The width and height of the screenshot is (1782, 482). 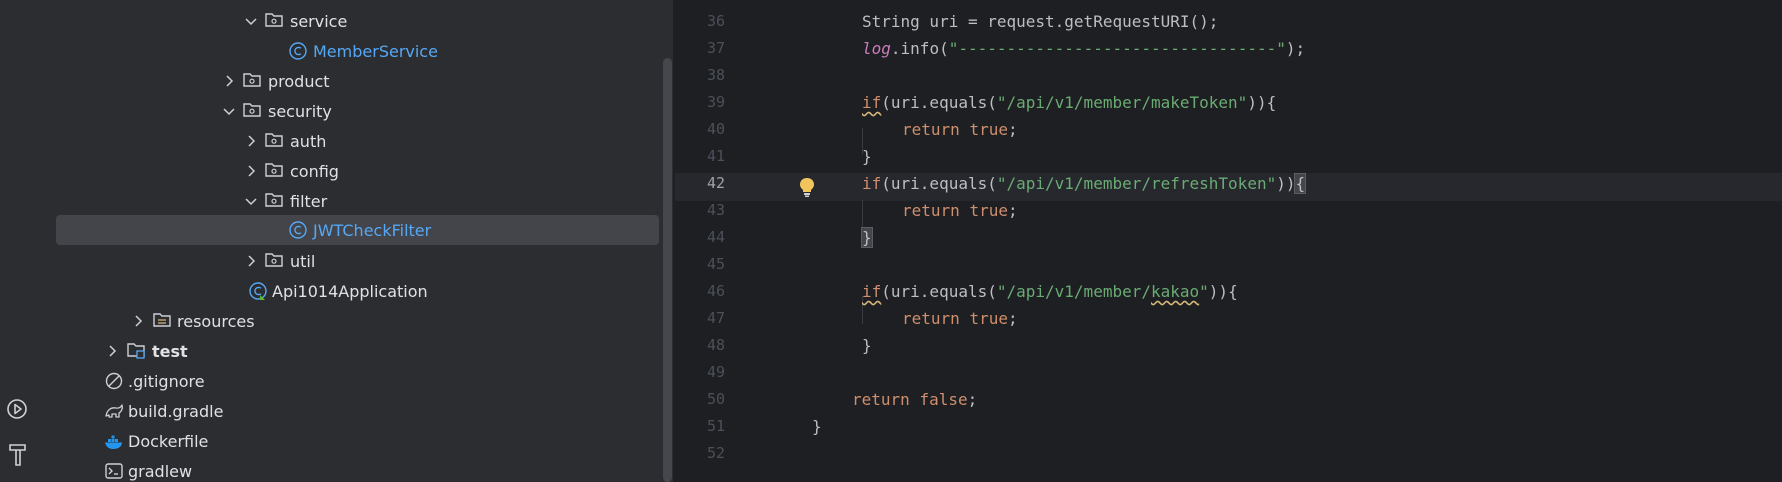 What do you see at coordinates (350, 201) in the screenshot?
I see `tree-item-filter: filter` at bounding box center [350, 201].